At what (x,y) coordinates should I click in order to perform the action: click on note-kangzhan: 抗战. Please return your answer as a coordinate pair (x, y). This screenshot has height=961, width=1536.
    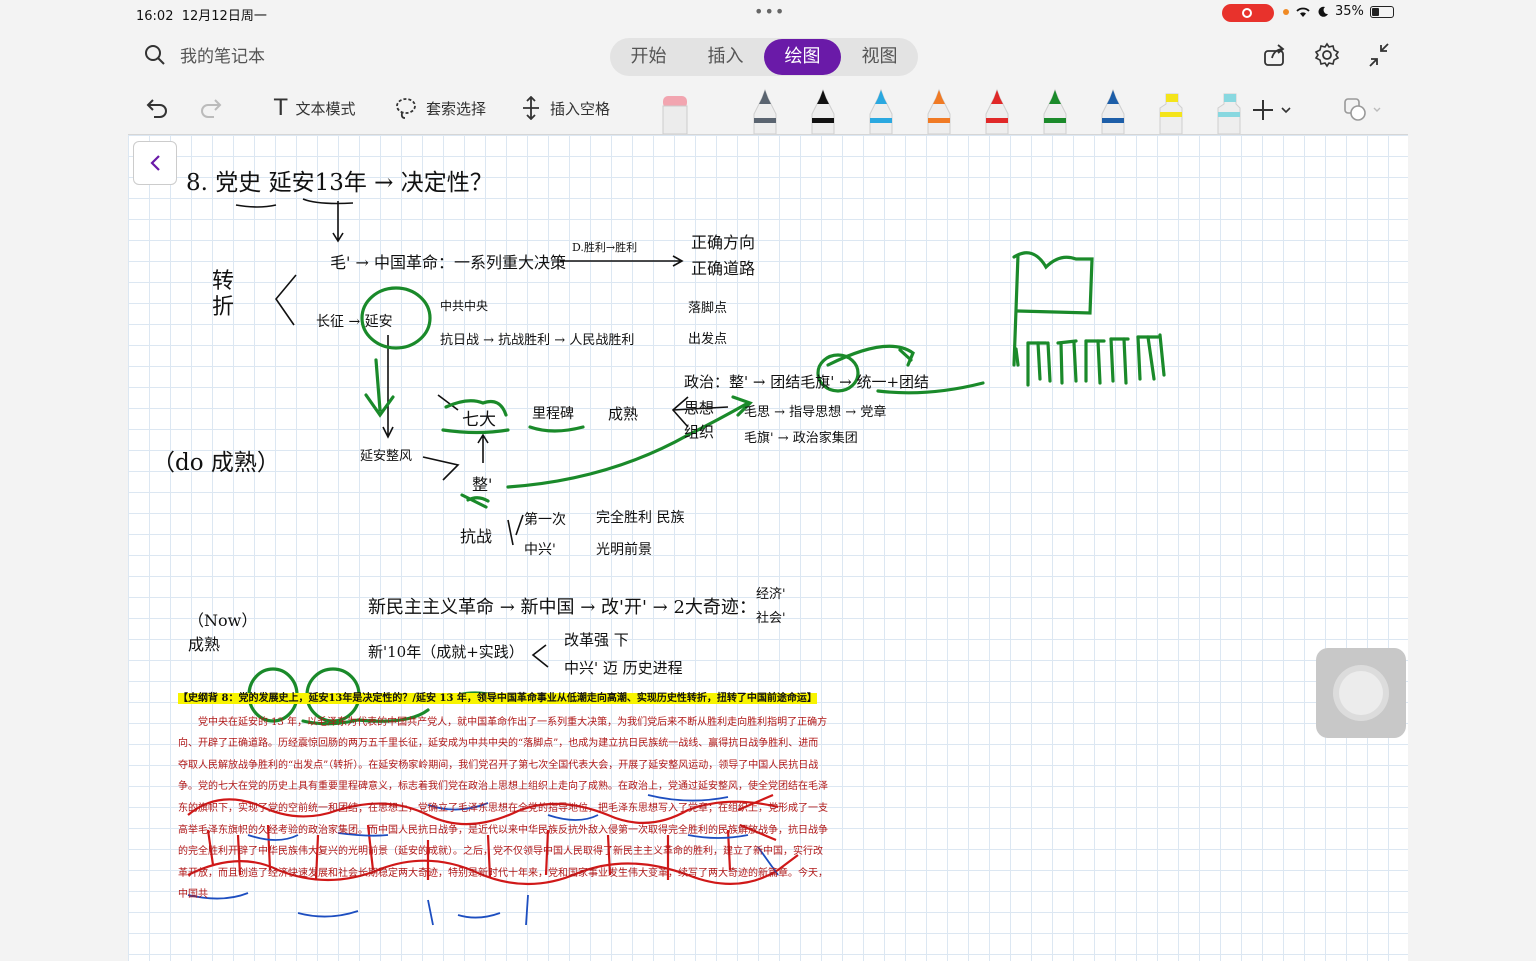
    Looking at the image, I should click on (476, 536).